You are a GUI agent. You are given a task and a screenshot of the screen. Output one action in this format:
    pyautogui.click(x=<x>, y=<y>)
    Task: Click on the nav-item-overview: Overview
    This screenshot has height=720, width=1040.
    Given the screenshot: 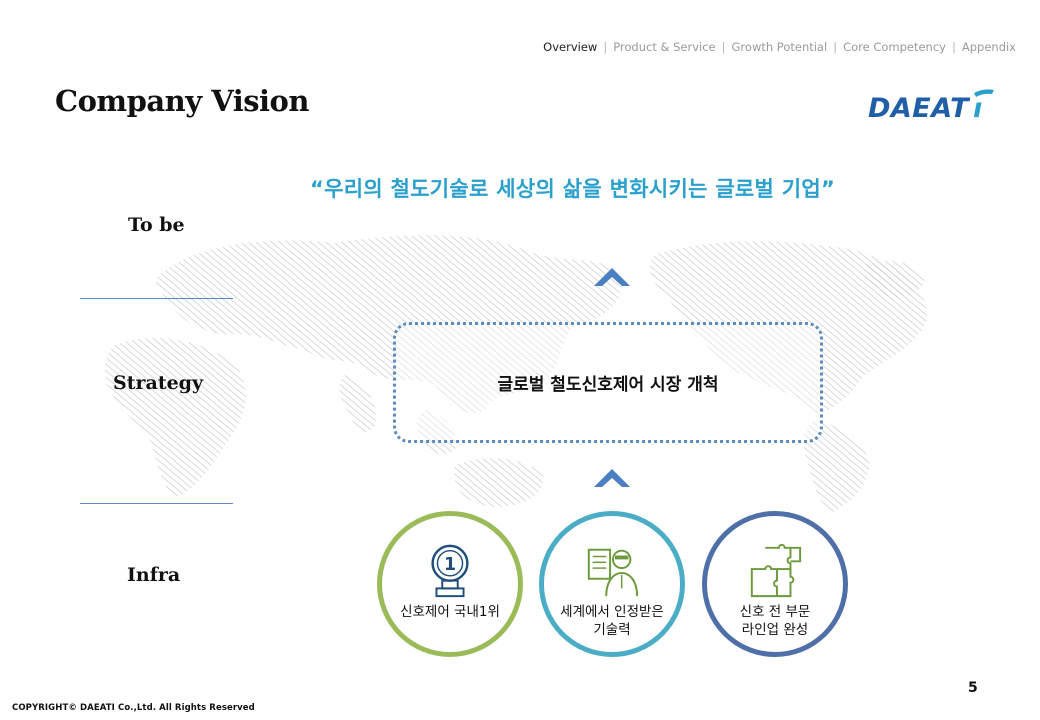 What is the action you would take?
    pyautogui.click(x=570, y=47)
    